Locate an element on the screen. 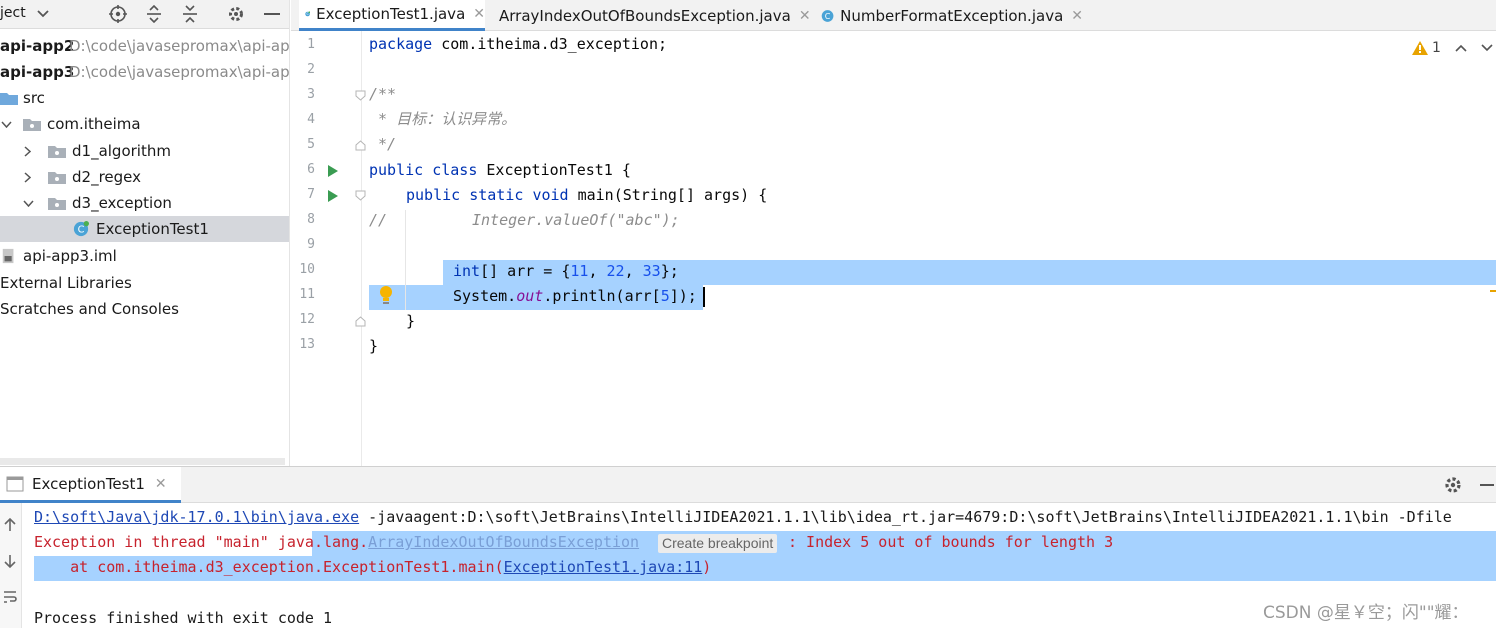 The height and width of the screenshot is (628, 1496). tab-arrayindexoutofboundsexception: C ArrayIndexOutOfBoundsException.java ✕ is located at coordinates (652, 15).